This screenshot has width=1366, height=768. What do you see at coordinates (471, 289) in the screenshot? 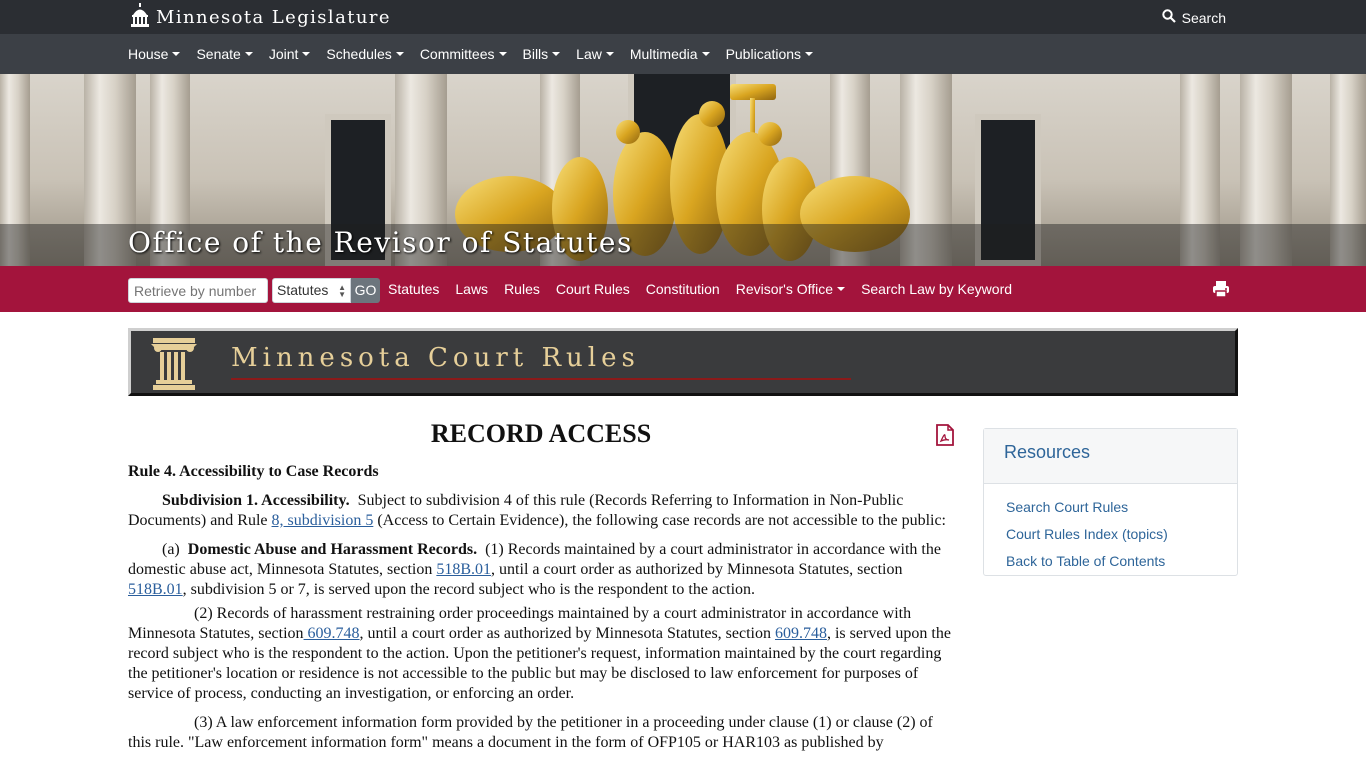
I see `revnav-laws: Laws` at bounding box center [471, 289].